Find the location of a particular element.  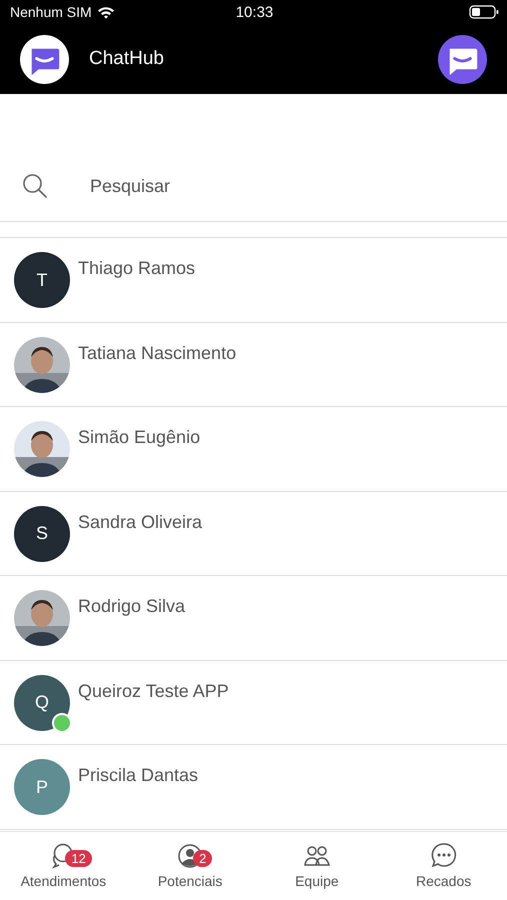

profile-chat-icon is located at coordinates (462, 59).